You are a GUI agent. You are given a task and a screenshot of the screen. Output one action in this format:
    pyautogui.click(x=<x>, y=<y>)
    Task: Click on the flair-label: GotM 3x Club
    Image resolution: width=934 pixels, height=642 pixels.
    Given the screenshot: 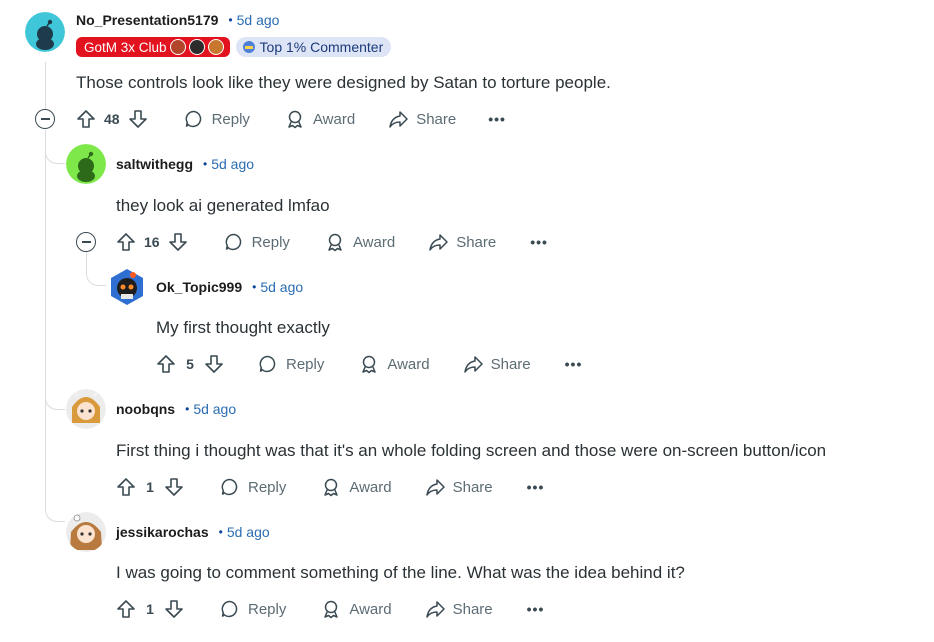 What is the action you would take?
    pyautogui.click(x=125, y=47)
    